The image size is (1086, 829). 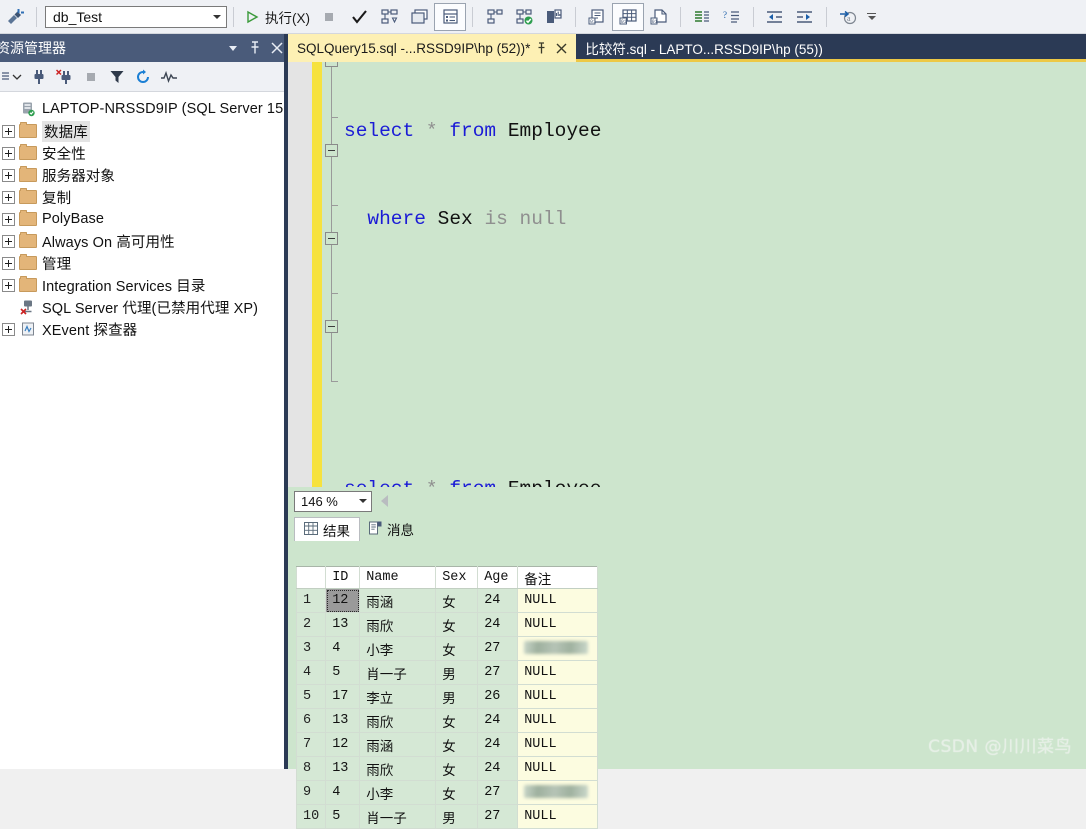 I want to click on cell-name: 李立, so click(x=398, y=696).